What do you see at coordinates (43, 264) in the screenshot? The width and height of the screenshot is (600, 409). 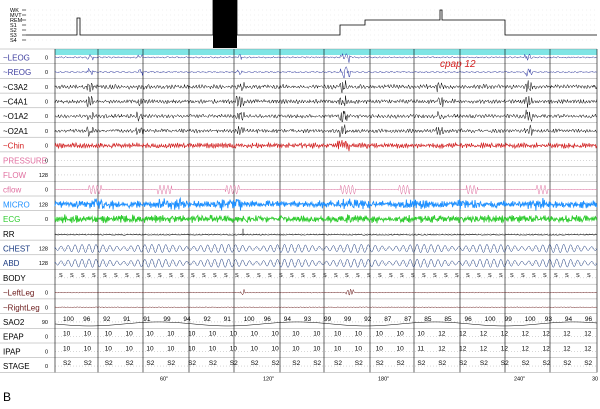 I see `channel-scale-abd: 128` at bounding box center [43, 264].